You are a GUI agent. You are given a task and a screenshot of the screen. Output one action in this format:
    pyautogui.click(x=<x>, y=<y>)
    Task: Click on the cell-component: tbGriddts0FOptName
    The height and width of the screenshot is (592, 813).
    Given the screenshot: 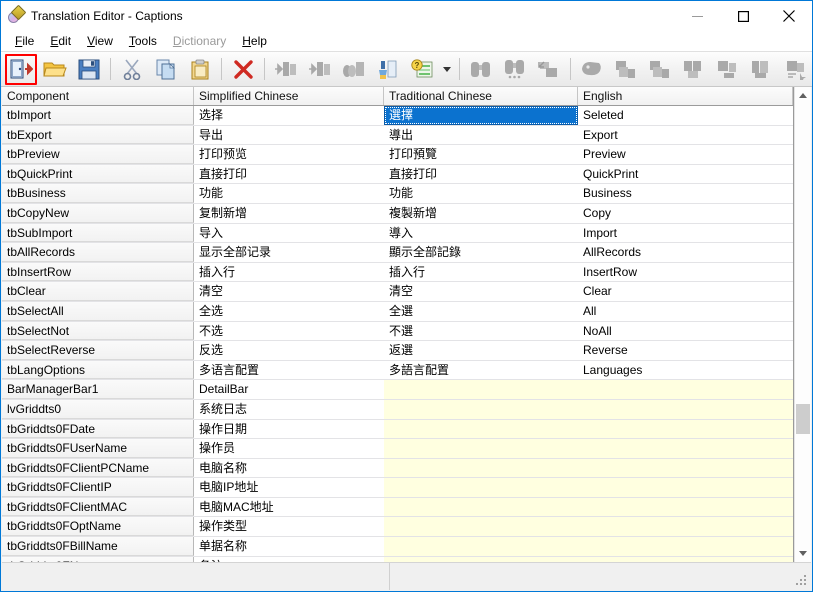 What is the action you would take?
    pyautogui.click(x=98, y=527)
    